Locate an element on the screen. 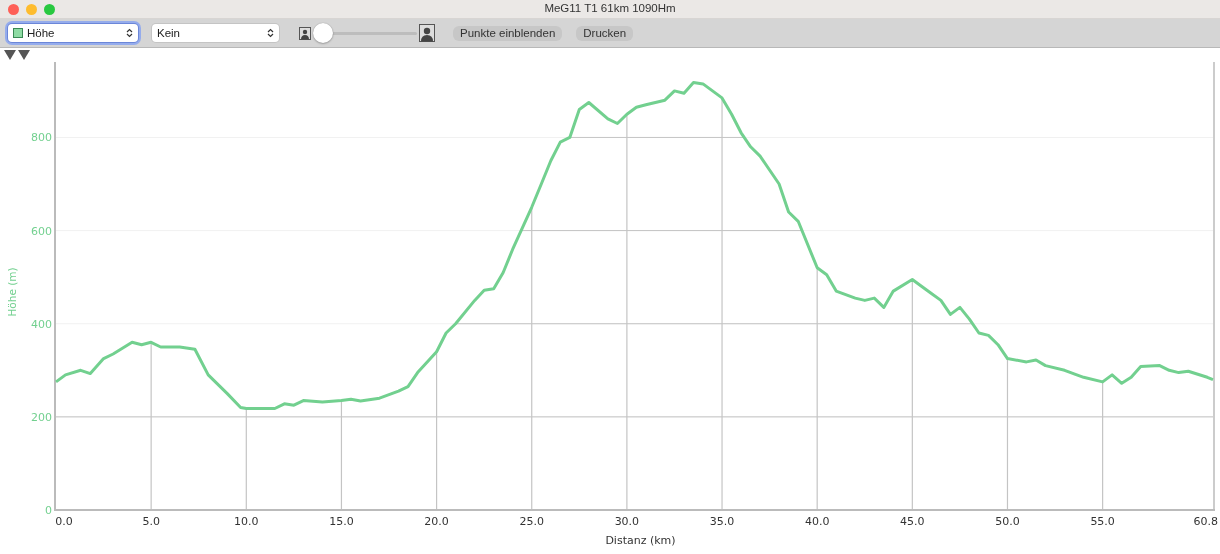  y-tick-label: 800 is located at coordinates (41, 138).